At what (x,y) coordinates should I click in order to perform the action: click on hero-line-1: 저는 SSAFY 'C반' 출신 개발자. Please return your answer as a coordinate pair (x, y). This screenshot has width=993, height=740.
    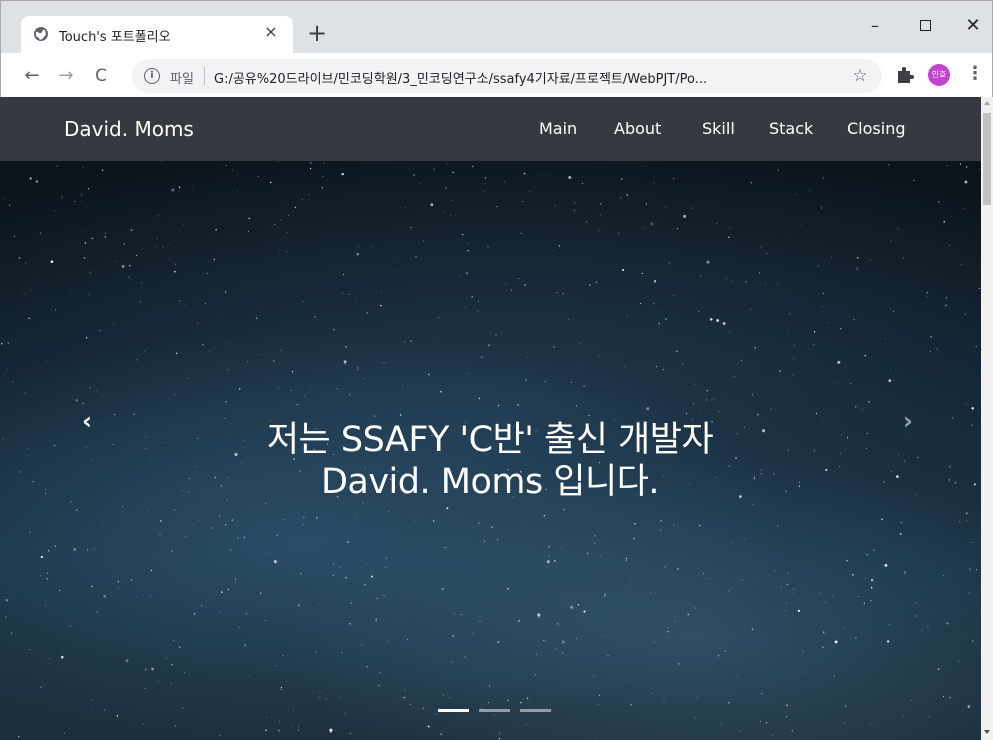
    Looking at the image, I should click on (490, 440).